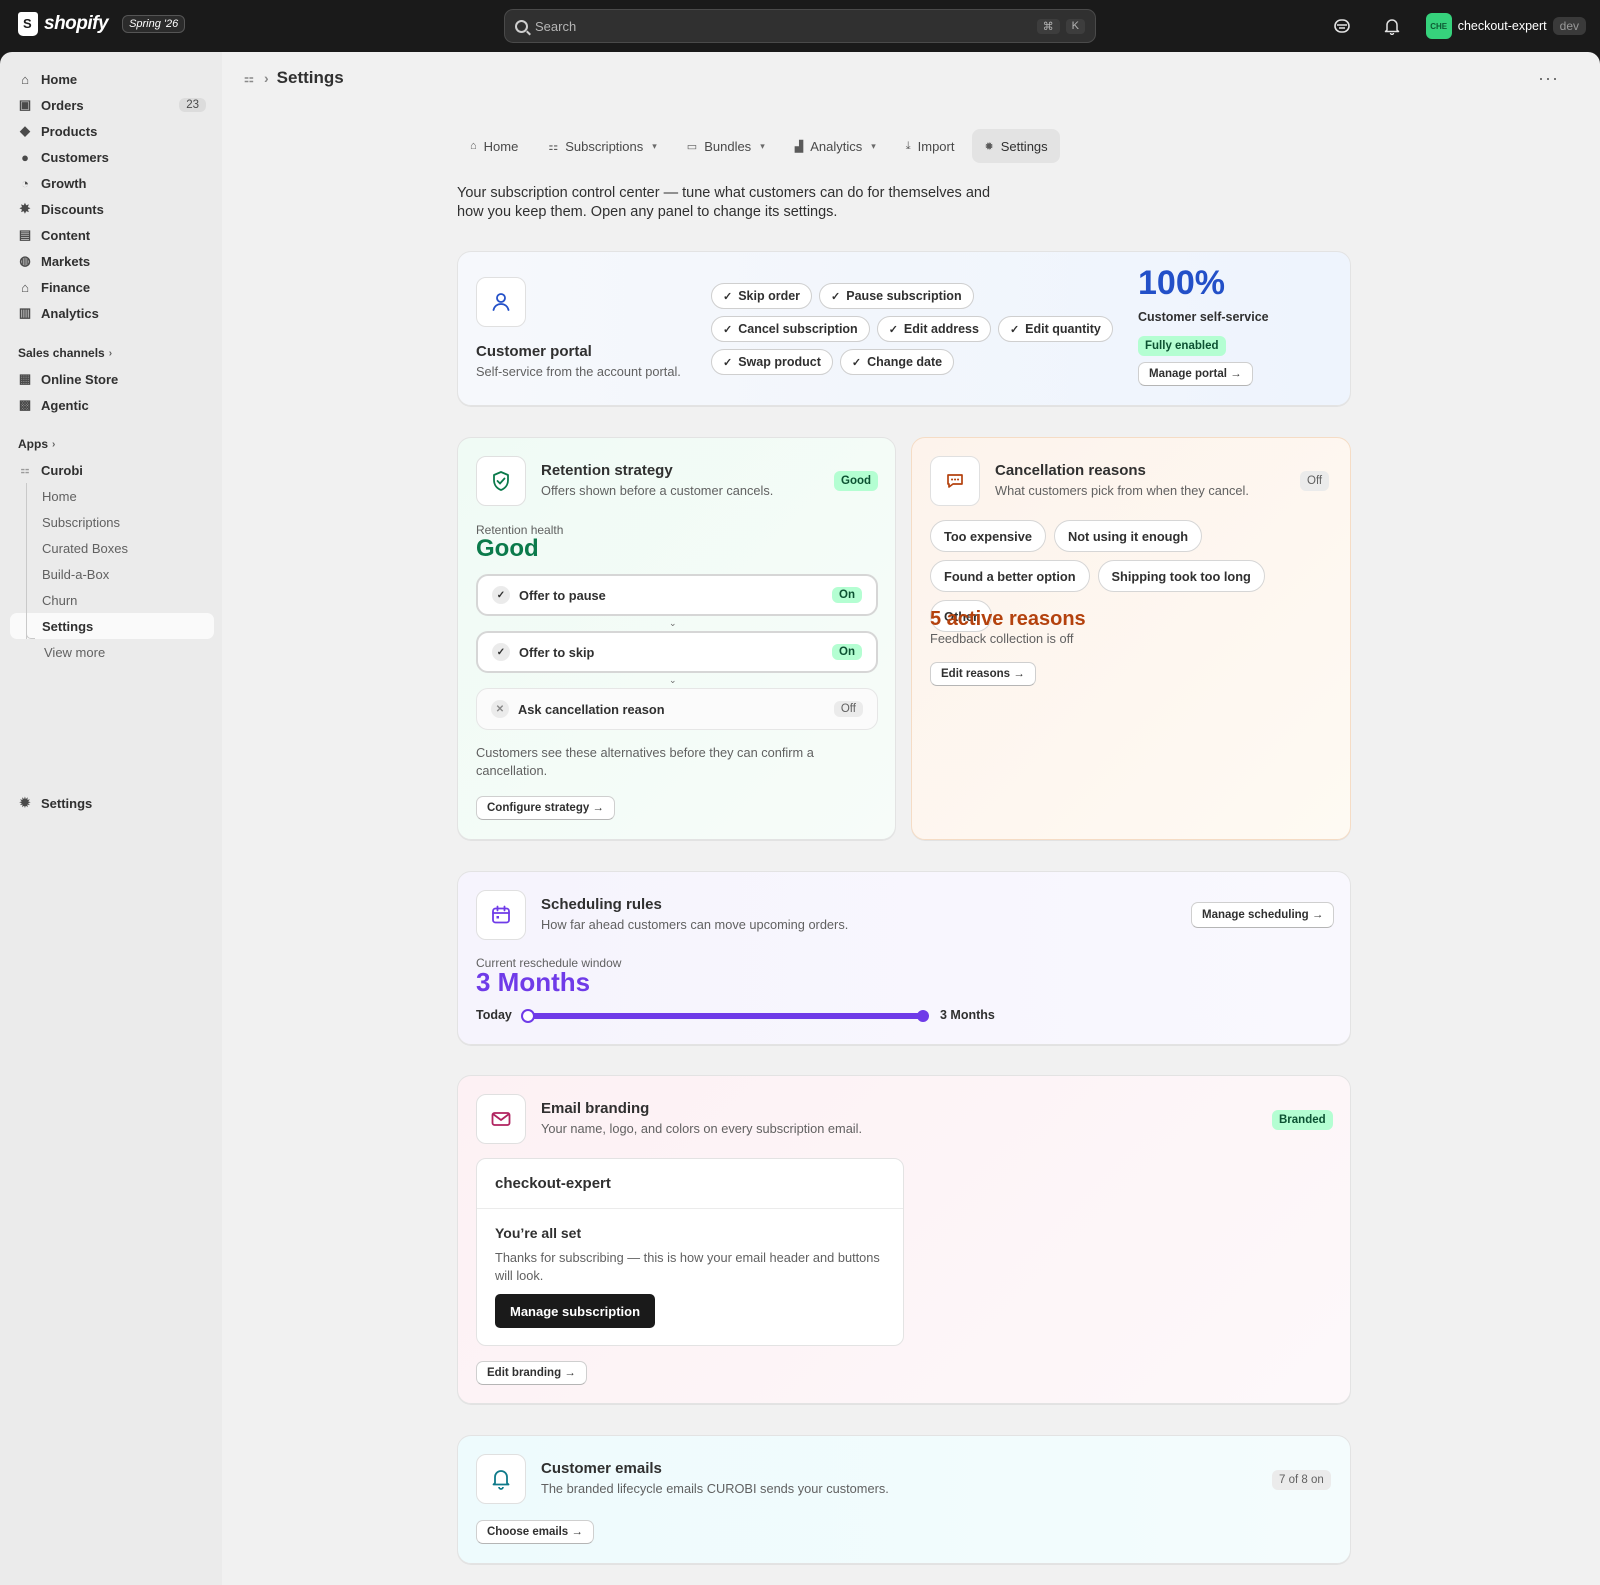  What do you see at coordinates (112, 803) in the screenshot?
I see `sidebar-item-settings: ✹ Settings` at bounding box center [112, 803].